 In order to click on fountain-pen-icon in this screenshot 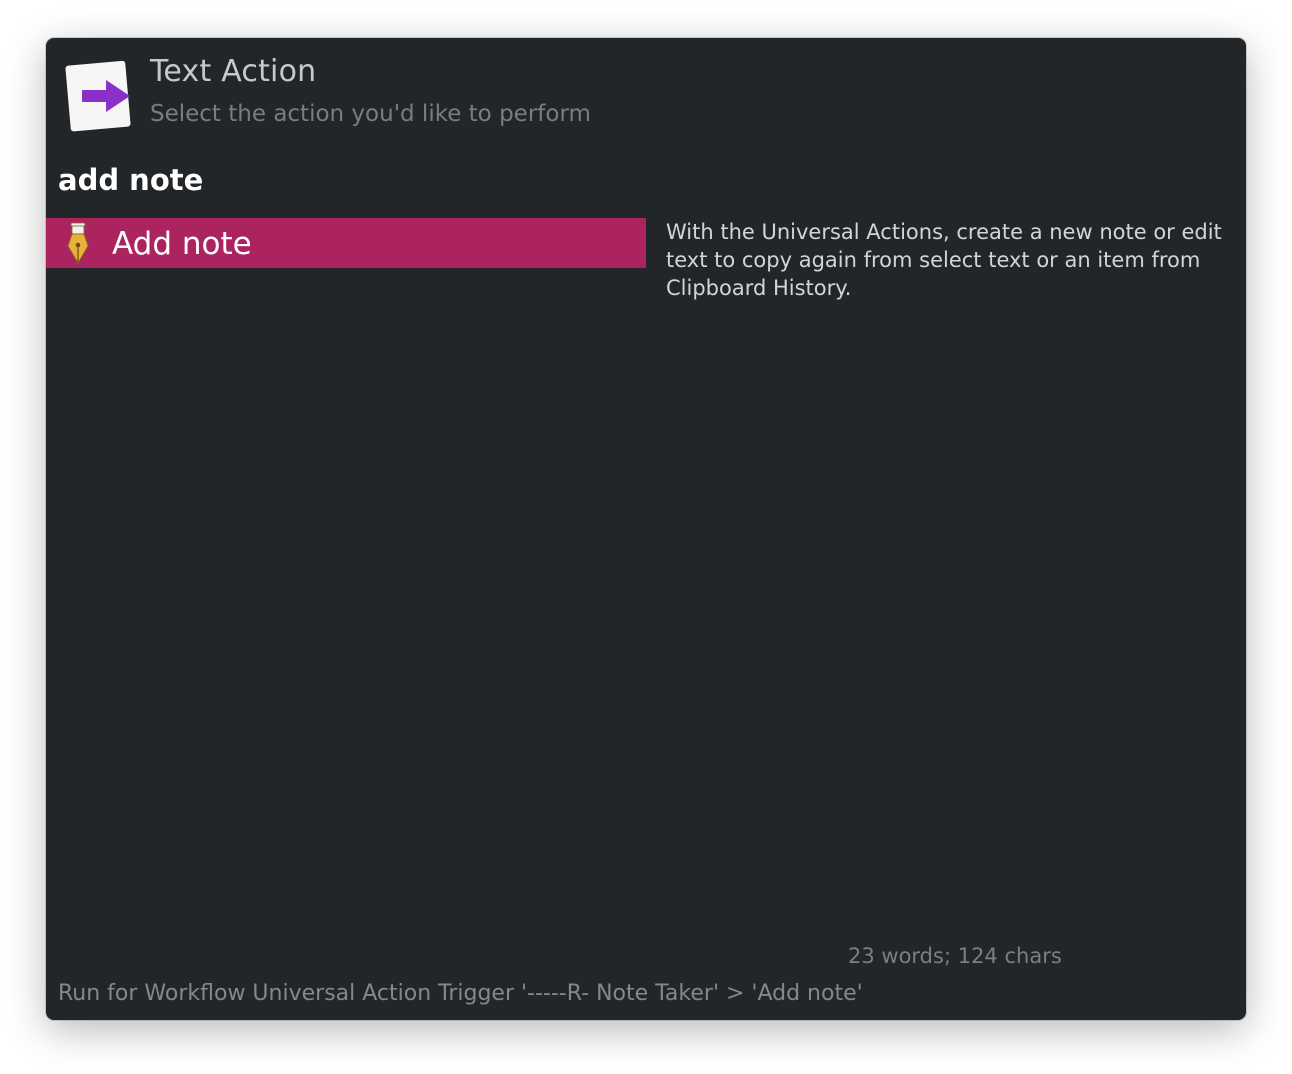, I will do `click(78, 243)`.